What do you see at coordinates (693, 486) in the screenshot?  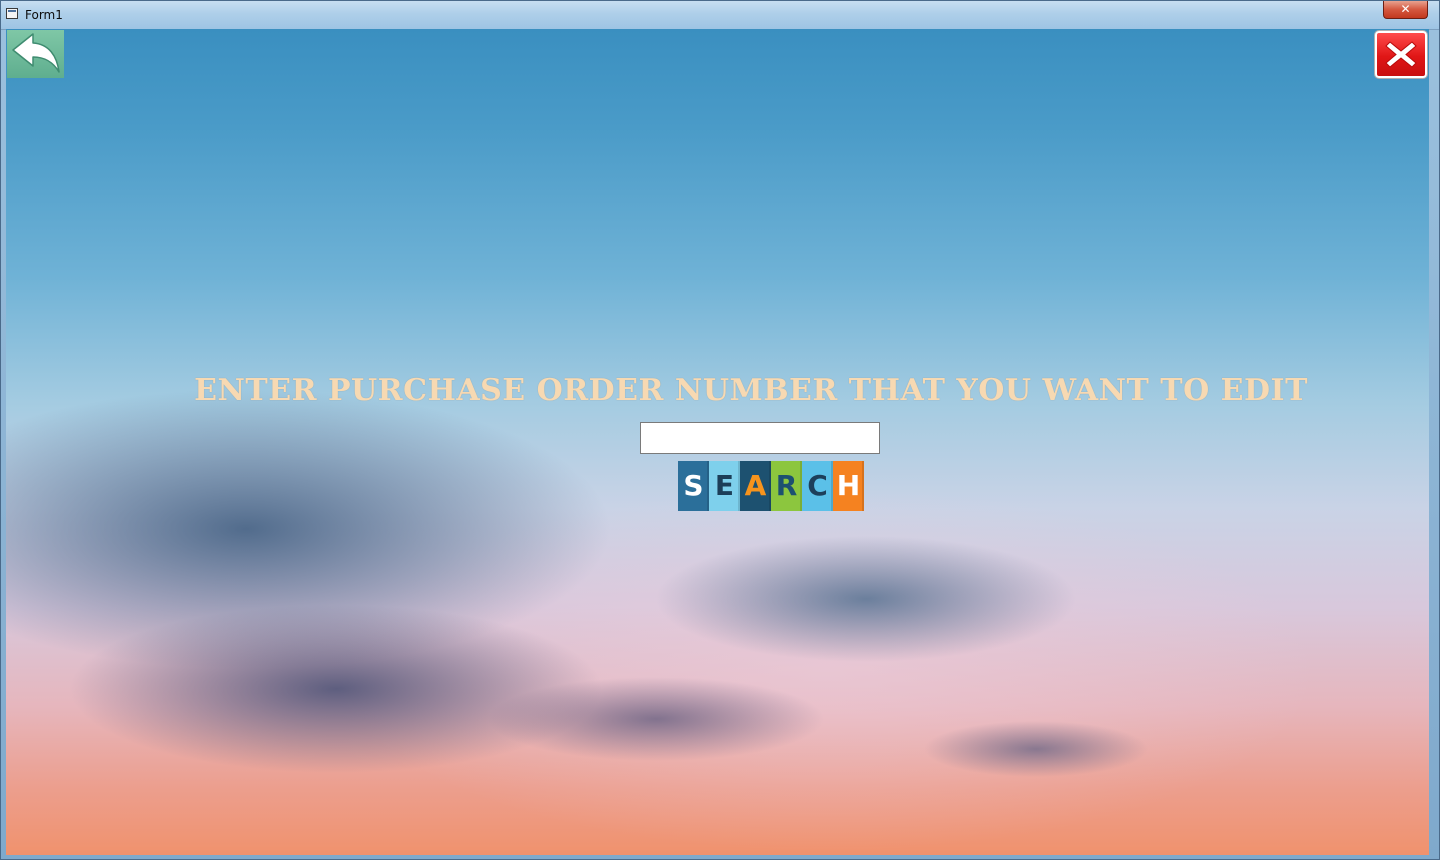 I see `search-tile: S` at bounding box center [693, 486].